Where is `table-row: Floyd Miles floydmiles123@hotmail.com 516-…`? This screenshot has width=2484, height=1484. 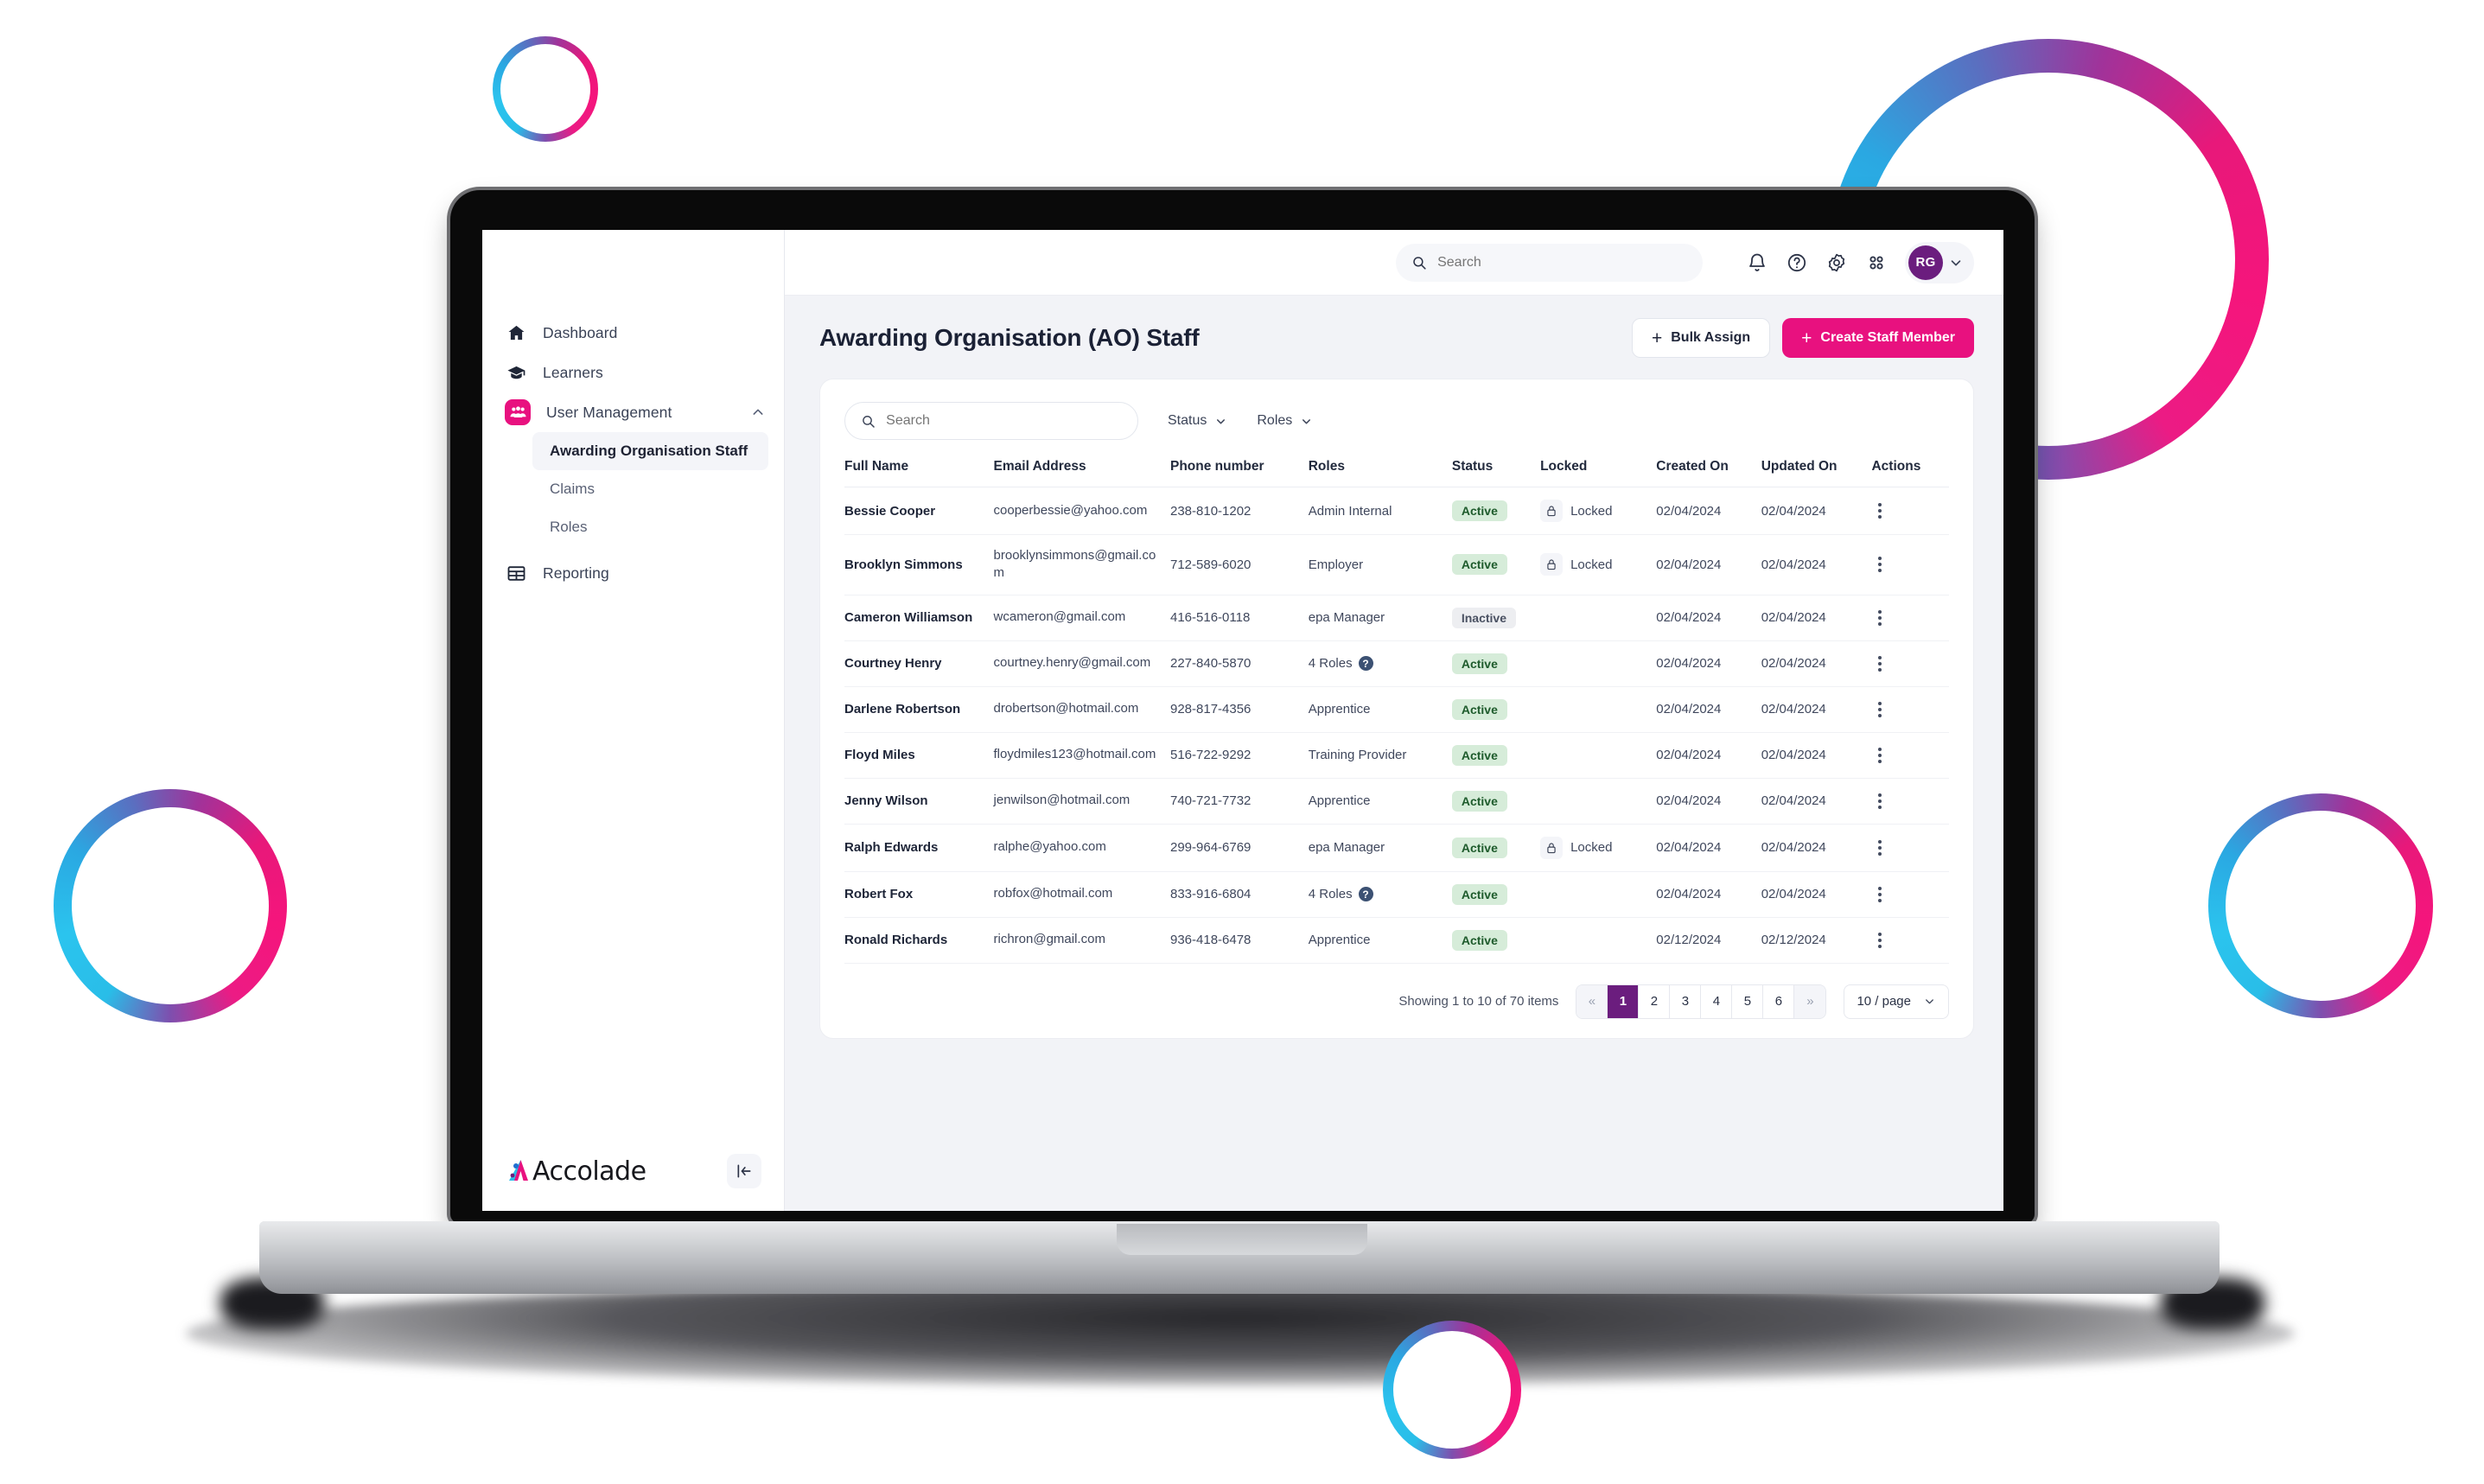 table-row: Floyd Miles floydmiles123@hotmail.com 516-… is located at coordinates (1396, 755).